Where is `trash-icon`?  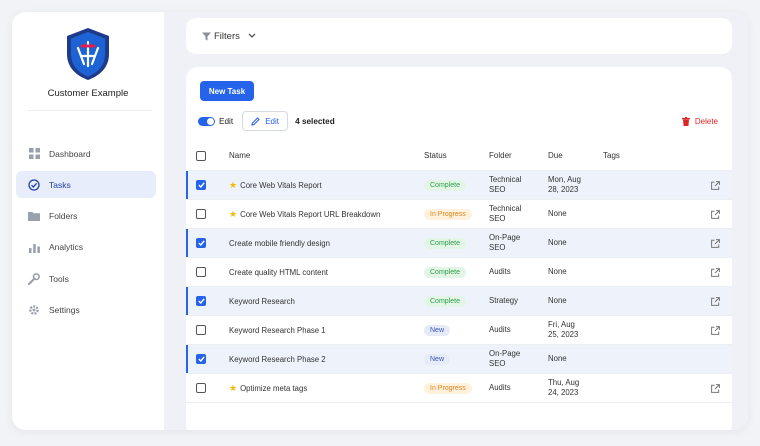 trash-icon is located at coordinates (685, 121).